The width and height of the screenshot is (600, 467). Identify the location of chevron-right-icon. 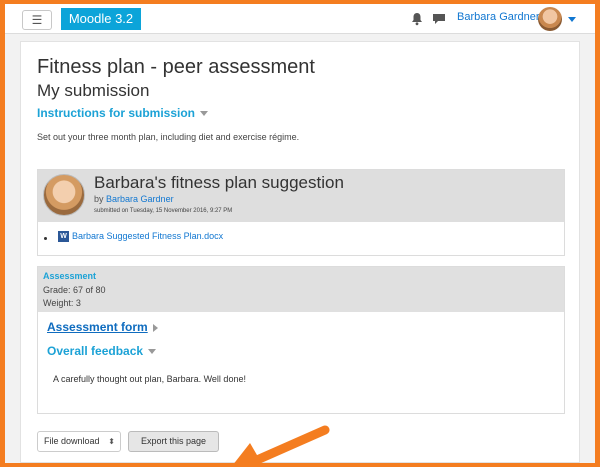
(155, 327).